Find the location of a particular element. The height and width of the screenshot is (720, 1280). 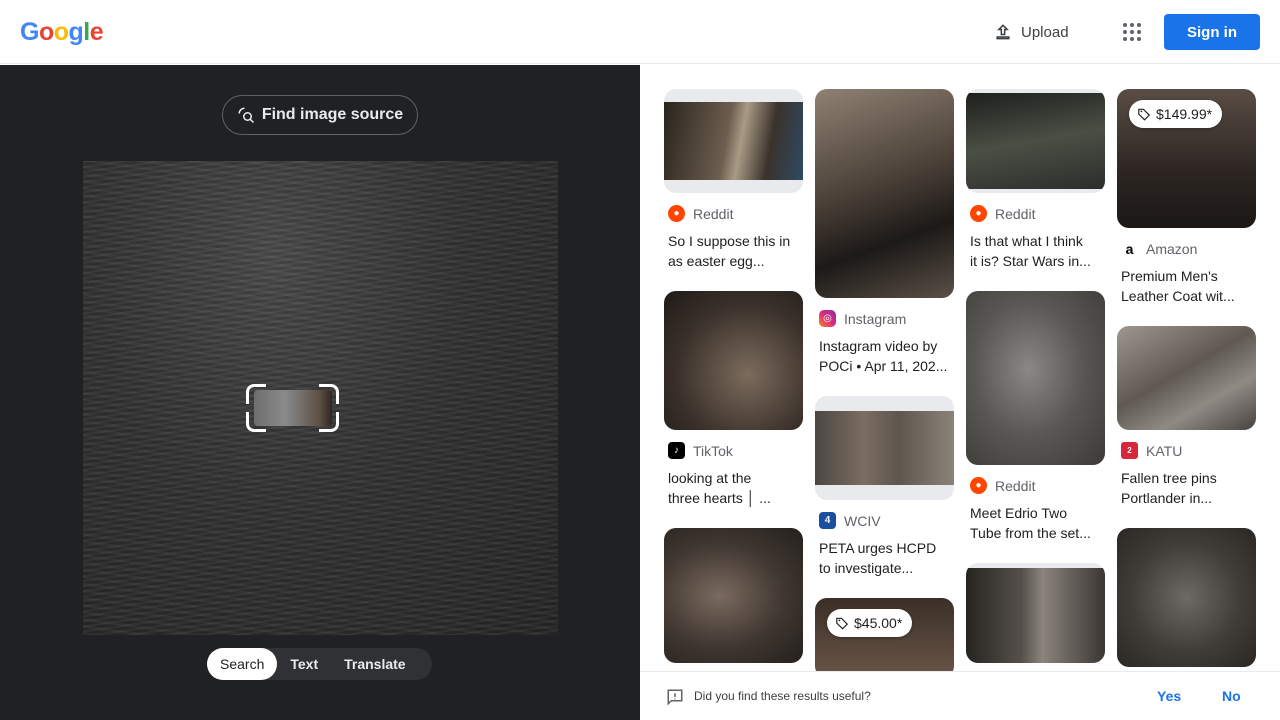

feedback-question: Did you find these results useful? is located at coordinates (782, 696).